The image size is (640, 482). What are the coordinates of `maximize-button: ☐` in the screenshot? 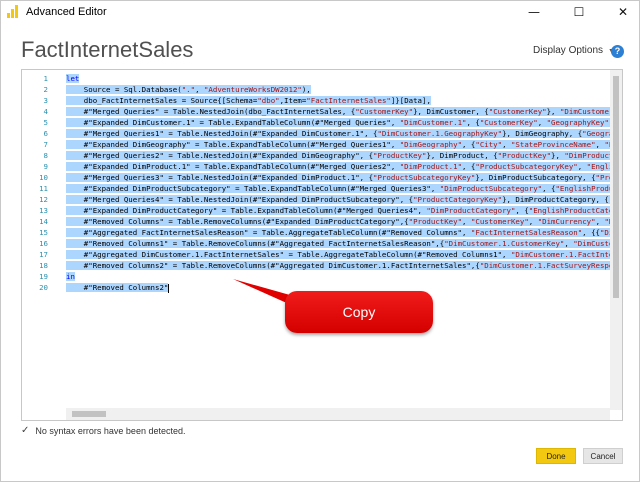 It's located at (579, 12).